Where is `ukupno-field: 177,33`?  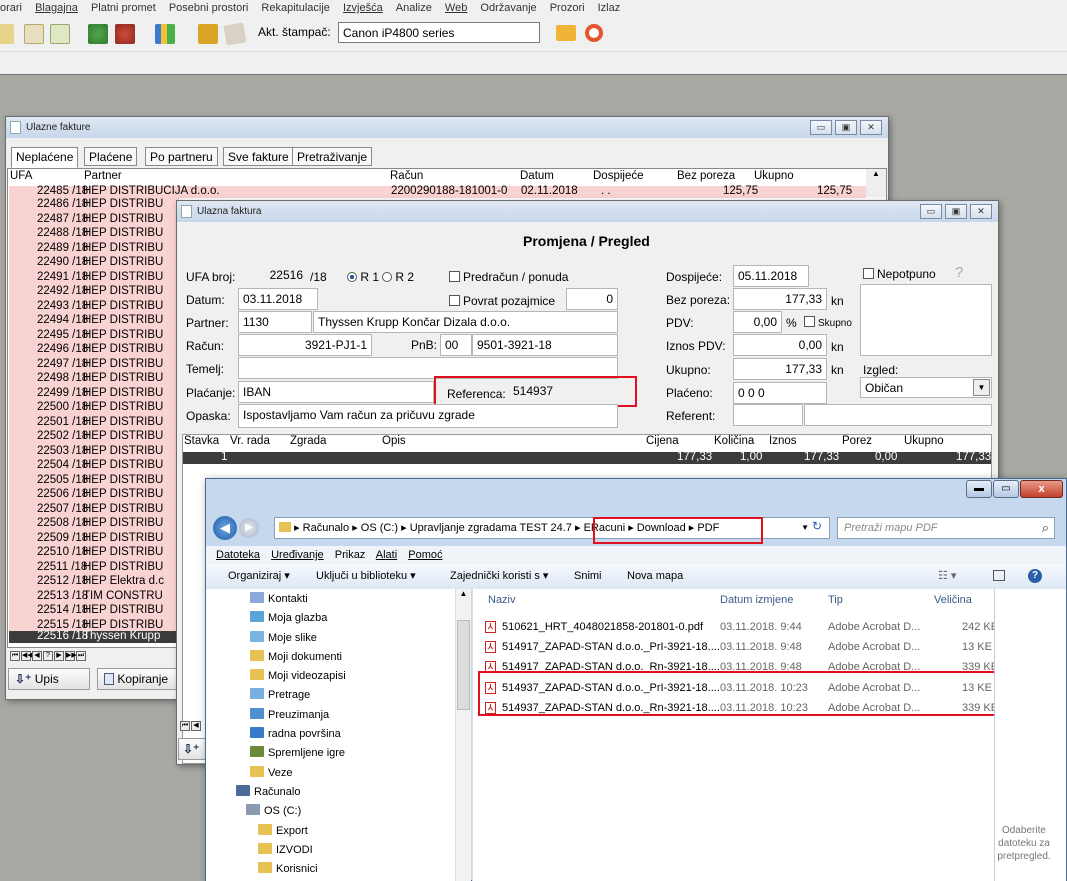 ukupno-field: 177,33 is located at coordinates (780, 369).